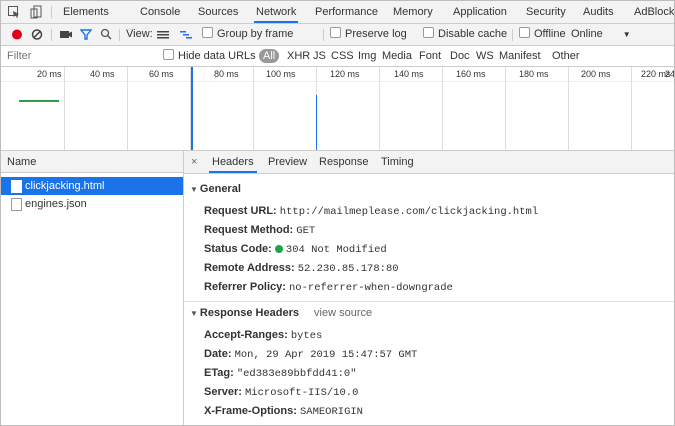  Describe the element at coordinates (460, 56) in the screenshot. I see `type-filter-doc: Doc` at that location.